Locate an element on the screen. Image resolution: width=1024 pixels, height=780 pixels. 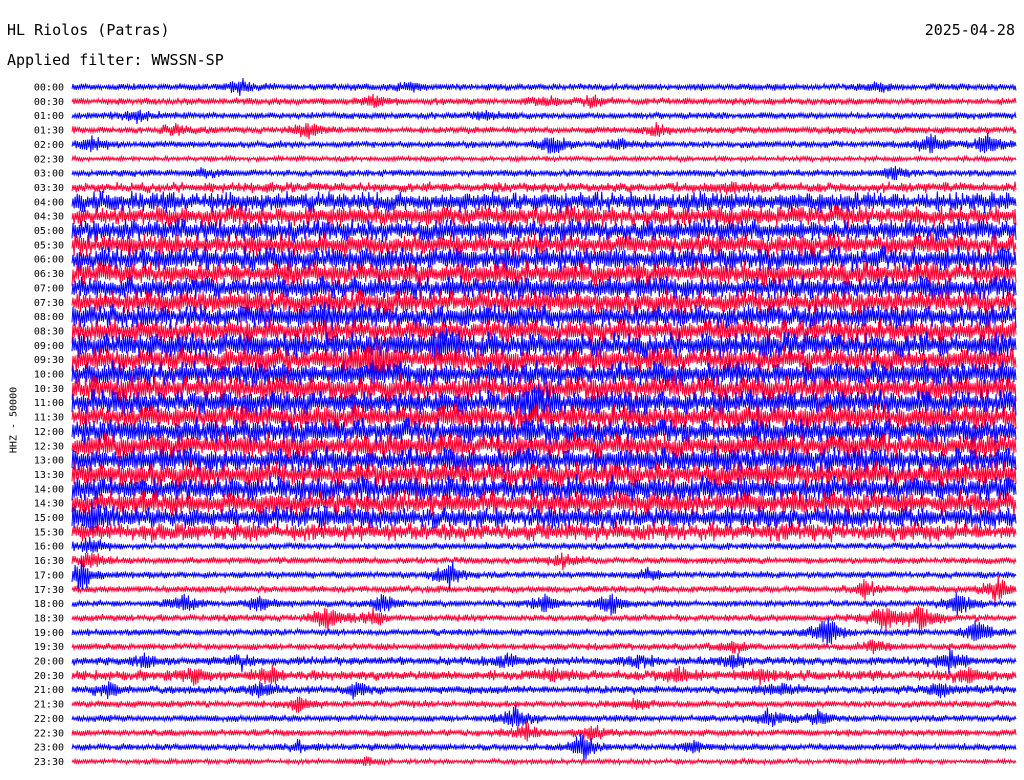
time-tick-label: 07:00 is located at coordinates (49, 288).